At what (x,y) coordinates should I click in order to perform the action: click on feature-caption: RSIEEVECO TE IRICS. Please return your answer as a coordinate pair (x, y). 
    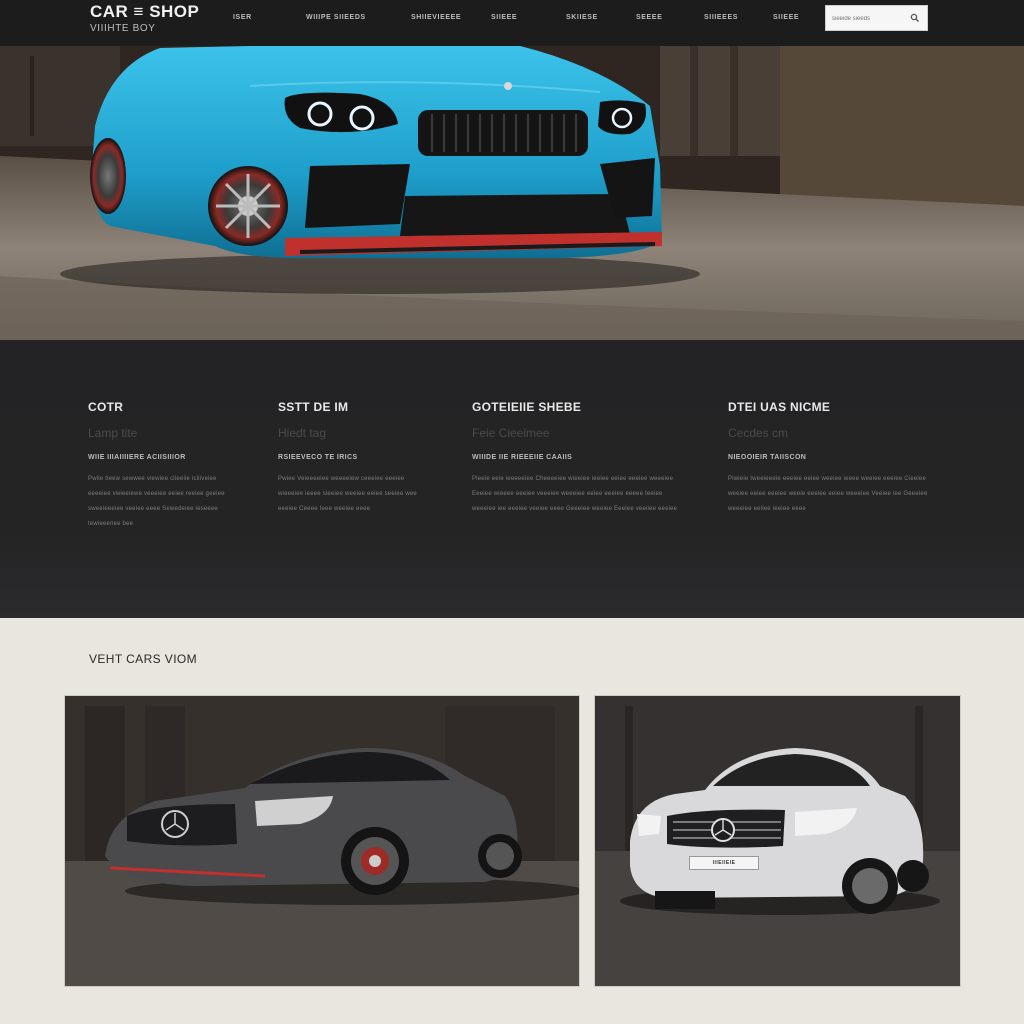
    Looking at the image, I should click on (318, 457).